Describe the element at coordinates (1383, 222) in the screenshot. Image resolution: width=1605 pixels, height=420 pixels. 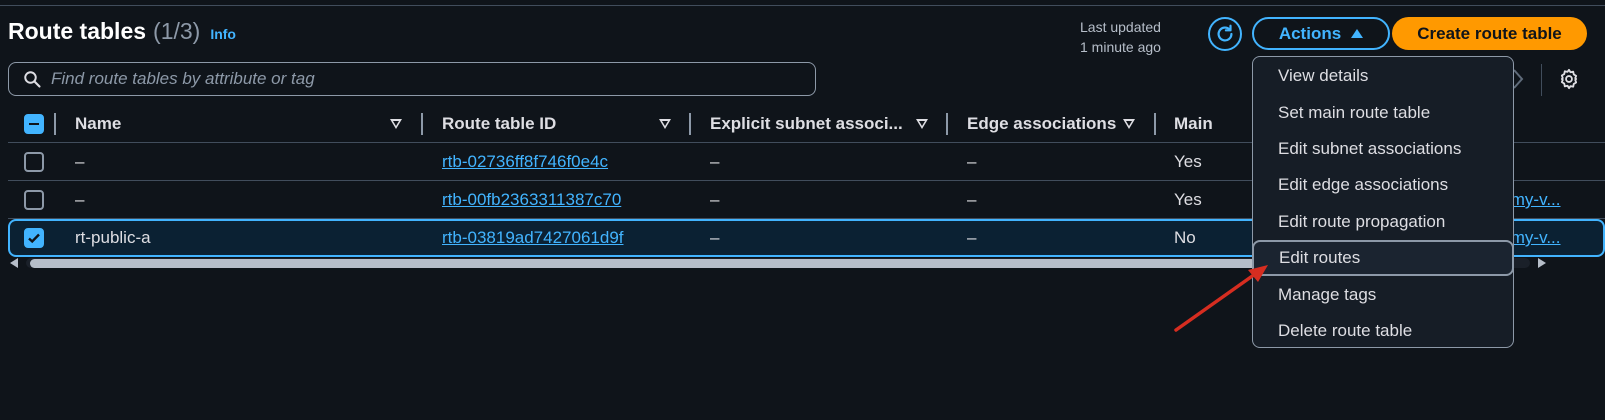
I see `menu-item-edit-route-propagation: Edit route propagation` at that location.